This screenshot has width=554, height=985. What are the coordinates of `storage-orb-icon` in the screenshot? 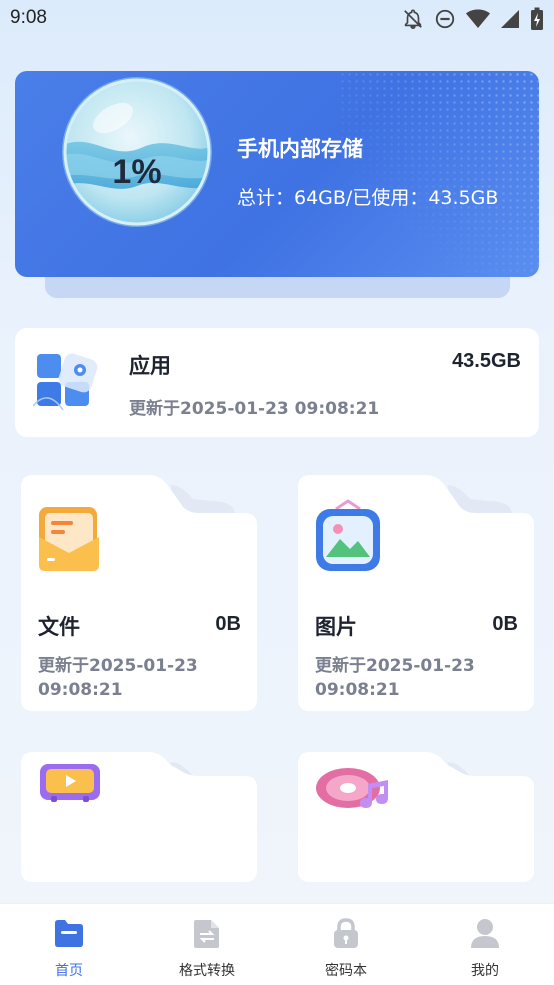 It's located at (137, 152).